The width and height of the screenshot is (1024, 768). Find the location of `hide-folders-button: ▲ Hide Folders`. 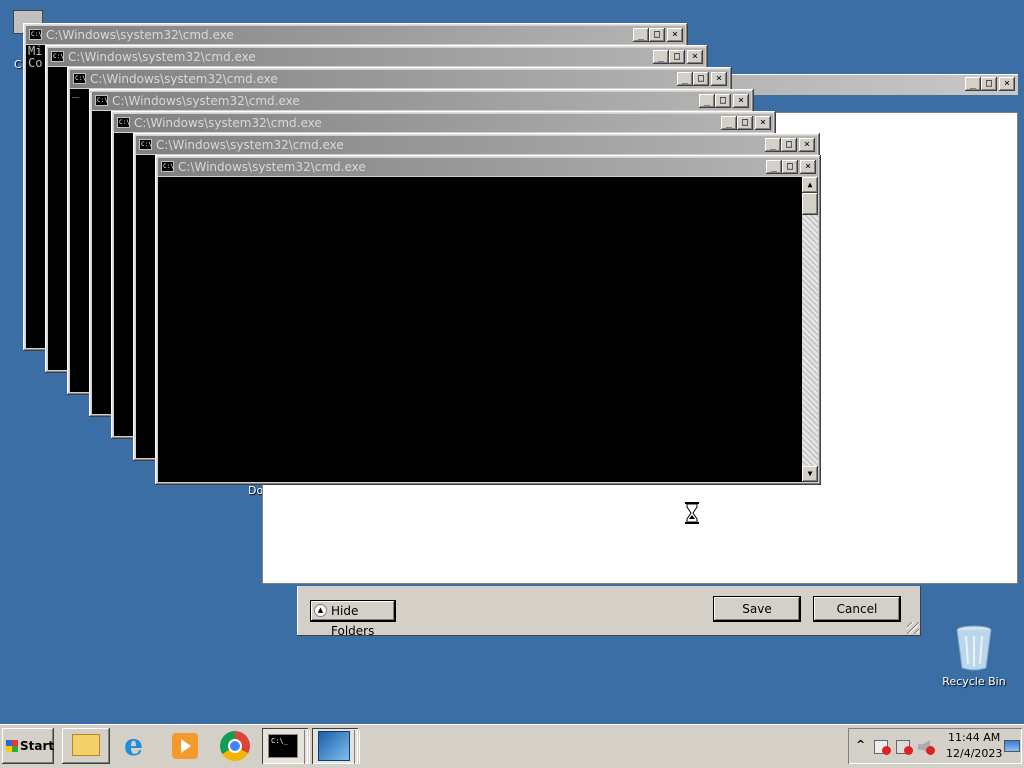

hide-folders-button: ▲ Hide Folders is located at coordinates (353, 619).